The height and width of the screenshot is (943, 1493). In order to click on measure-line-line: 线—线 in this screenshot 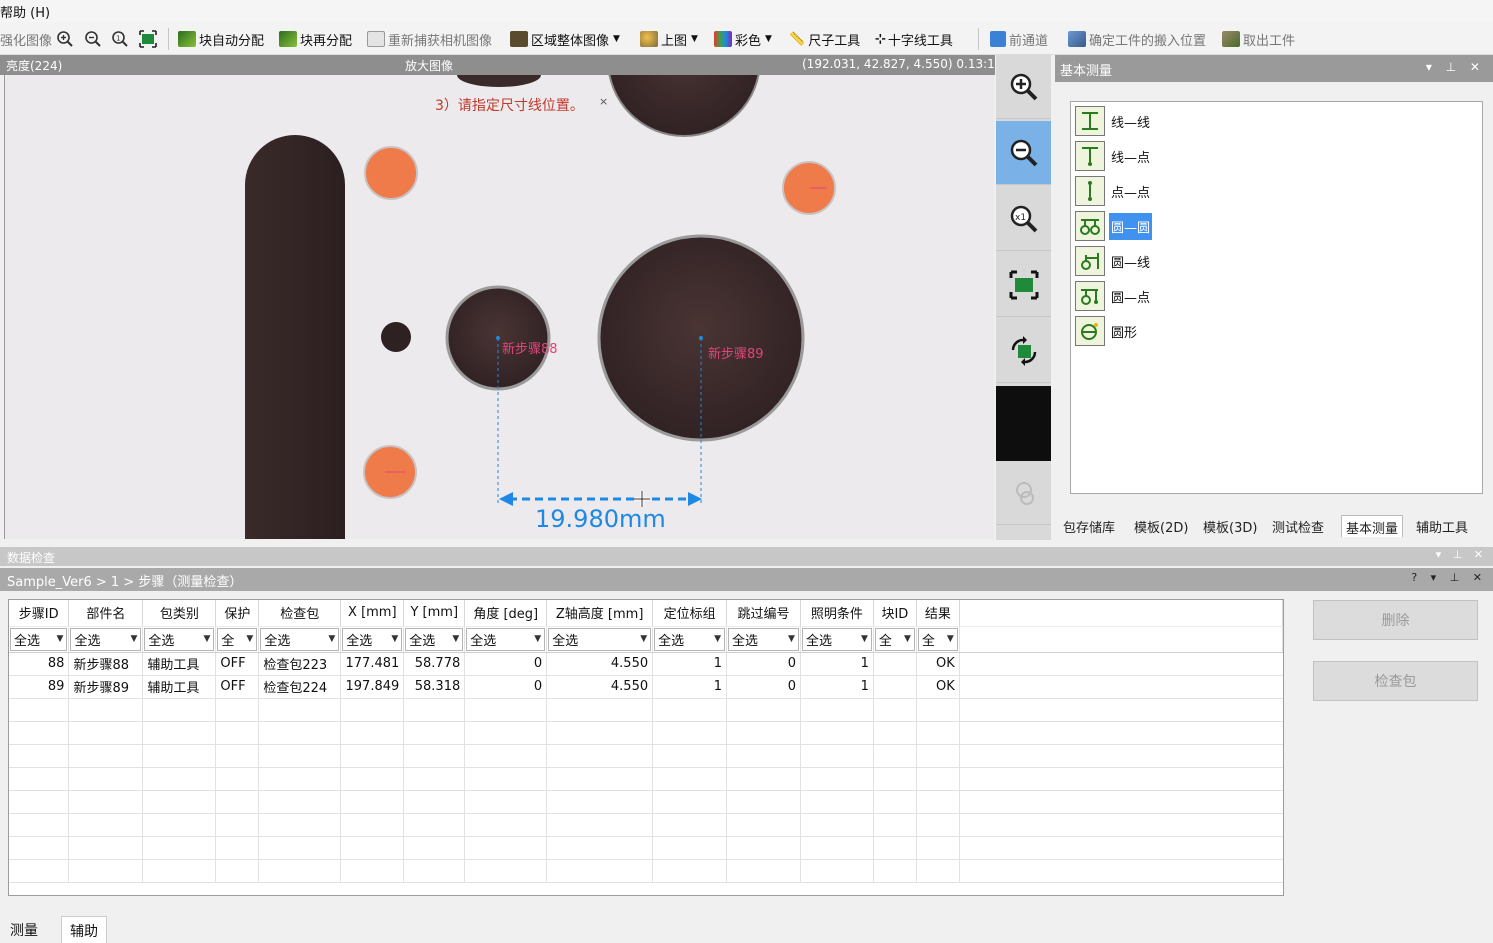, I will do `click(1113, 121)`.